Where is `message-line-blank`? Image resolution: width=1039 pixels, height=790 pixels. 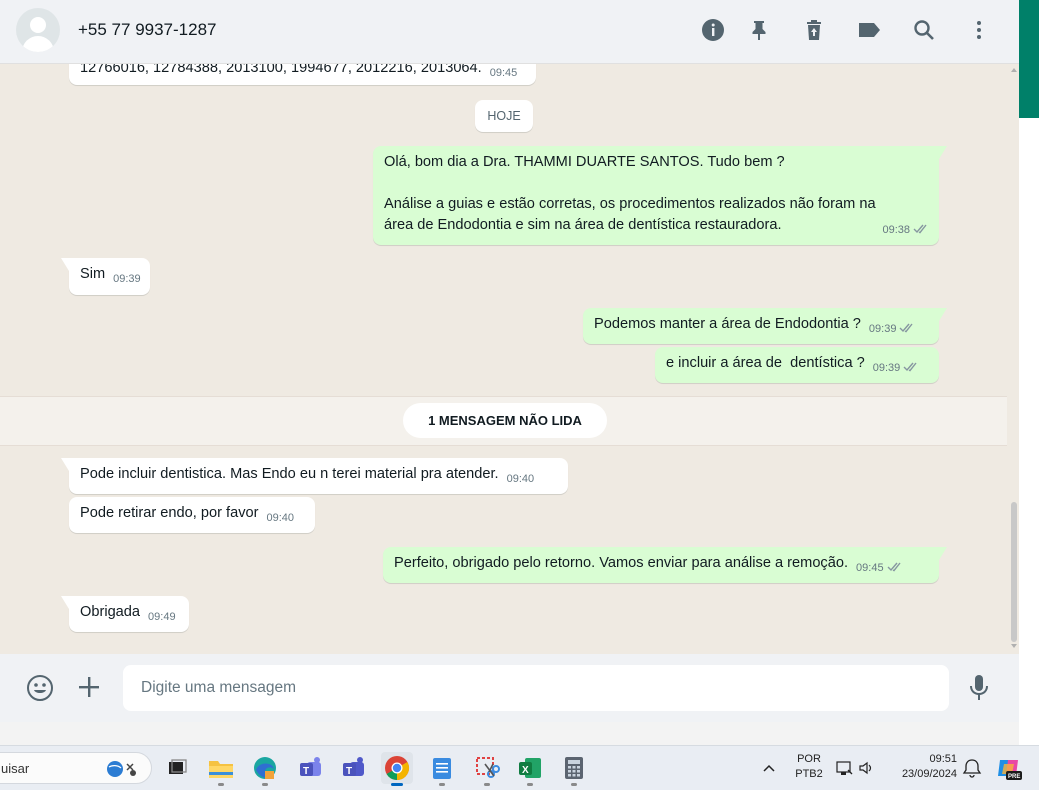 message-line-blank is located at coordinates (656, 183).